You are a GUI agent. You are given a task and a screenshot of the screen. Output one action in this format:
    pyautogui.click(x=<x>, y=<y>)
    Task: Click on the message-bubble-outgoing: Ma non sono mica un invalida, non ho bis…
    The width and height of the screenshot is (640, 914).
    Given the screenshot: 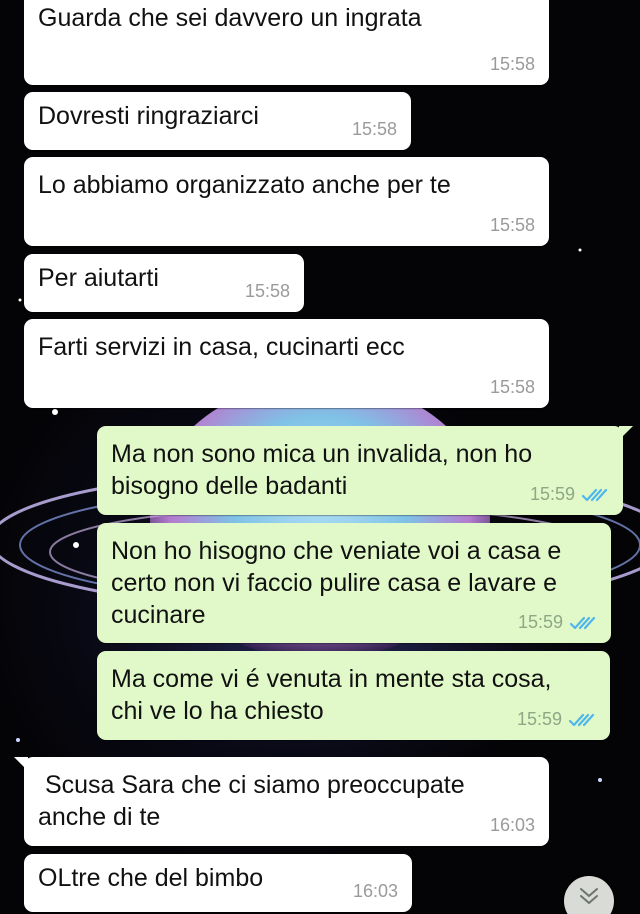 What is the action you would take?
    pyautogui.click(x=365, y=470)
    